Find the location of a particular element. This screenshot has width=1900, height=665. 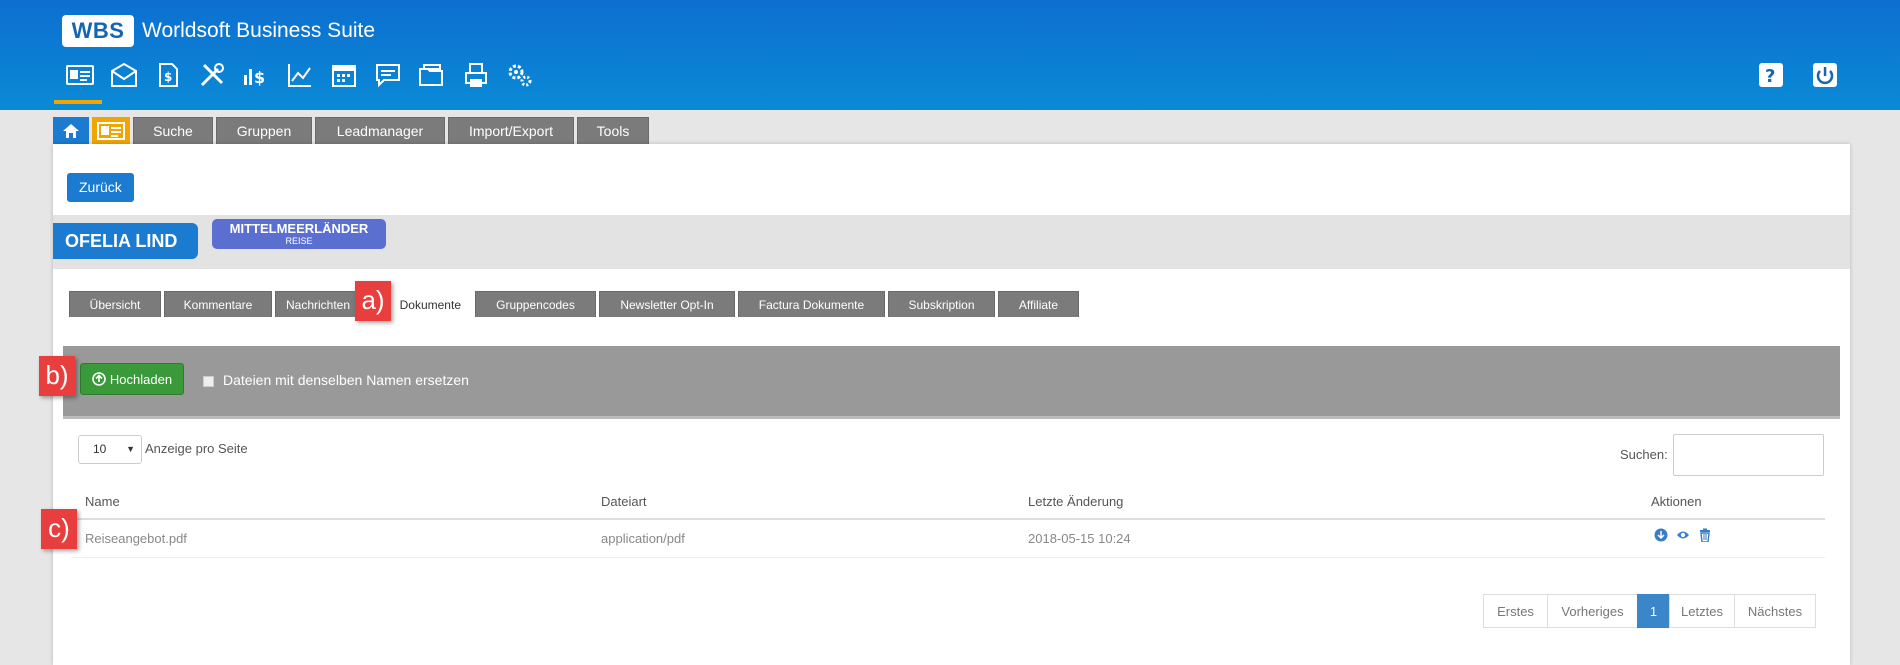

print-document-icon is located at coordinates (476, 75).